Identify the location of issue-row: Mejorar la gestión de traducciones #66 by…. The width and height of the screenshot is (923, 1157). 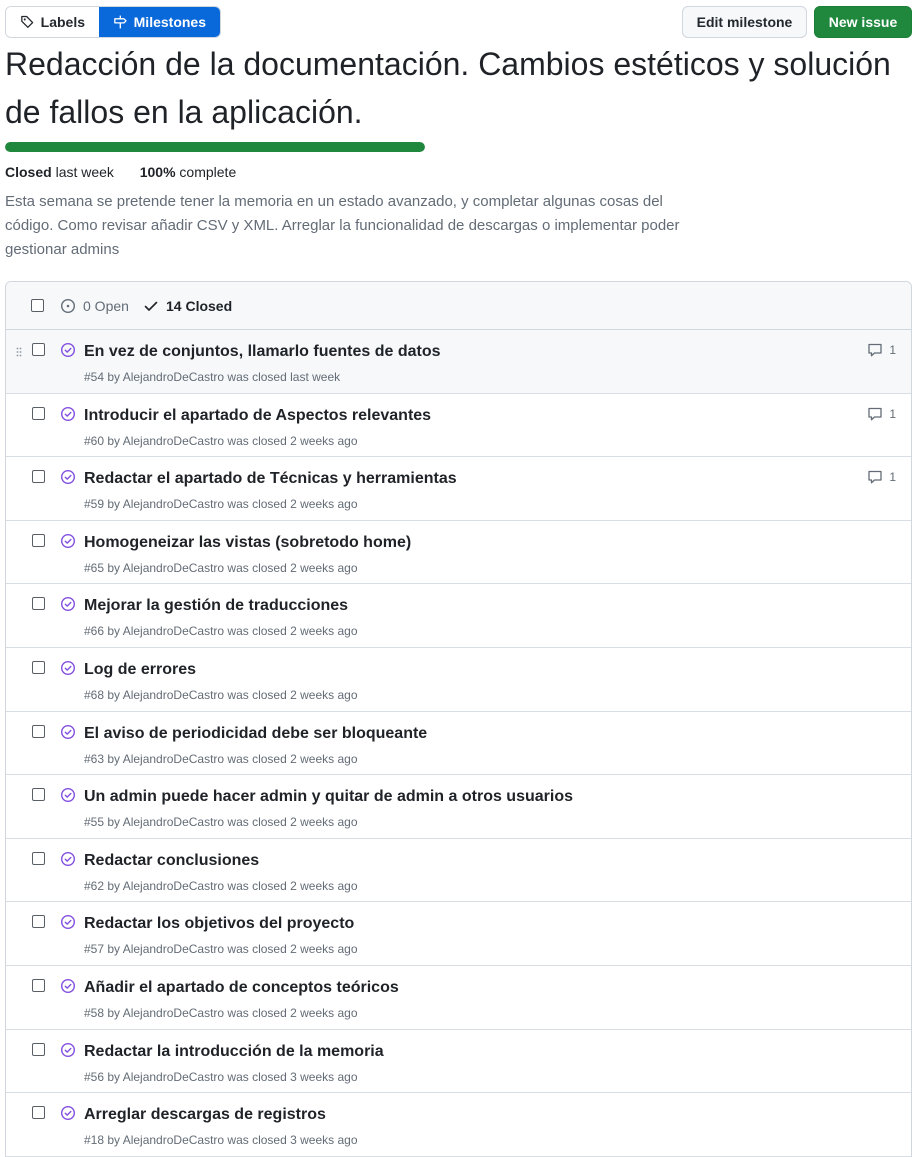
(458, 616).